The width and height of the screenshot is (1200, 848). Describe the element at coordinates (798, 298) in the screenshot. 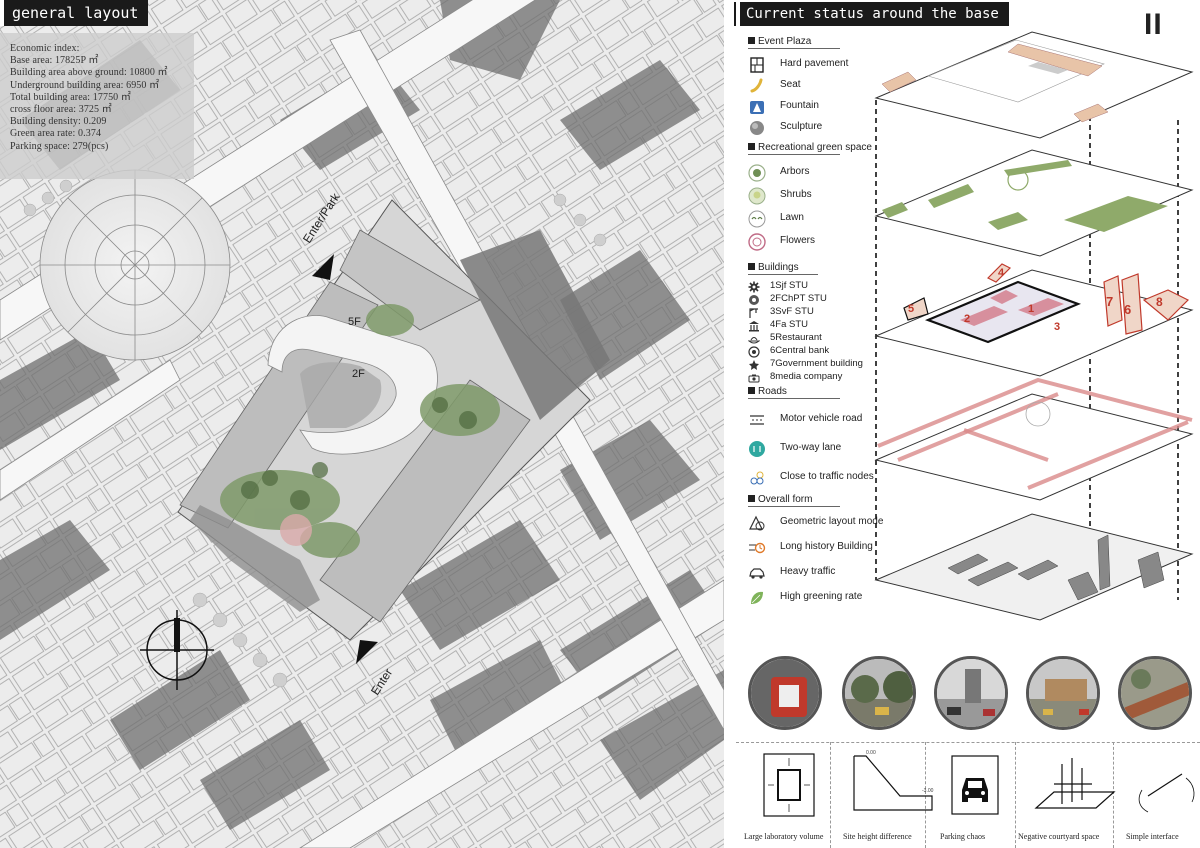

I see `legend-label: 2FChPT STU` at that location.